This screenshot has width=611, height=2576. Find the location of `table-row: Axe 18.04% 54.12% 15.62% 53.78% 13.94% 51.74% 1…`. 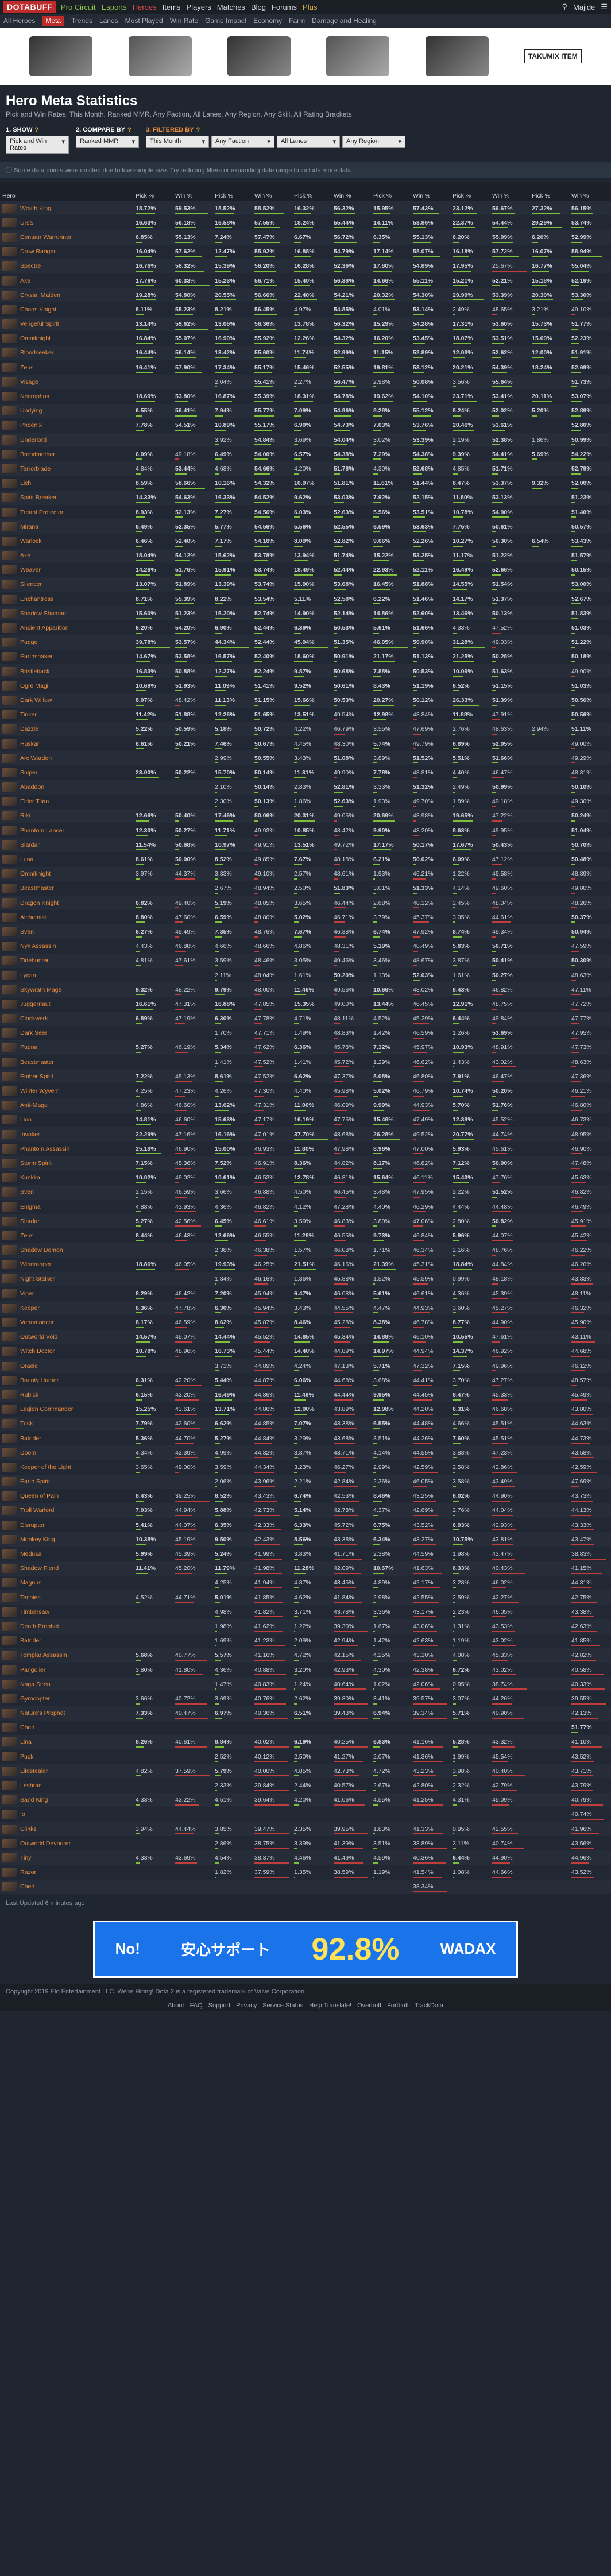

table-row: Axe 18.04% 54.12% 15.62% 53.78% 13.94% 51.74% 1… is located at coordinates (305, 555).